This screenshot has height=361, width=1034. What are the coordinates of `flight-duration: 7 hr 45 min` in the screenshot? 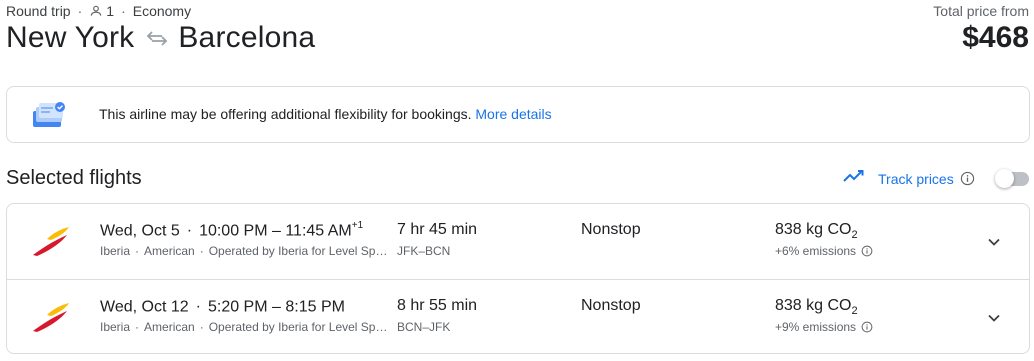 It's located at (437, 229).